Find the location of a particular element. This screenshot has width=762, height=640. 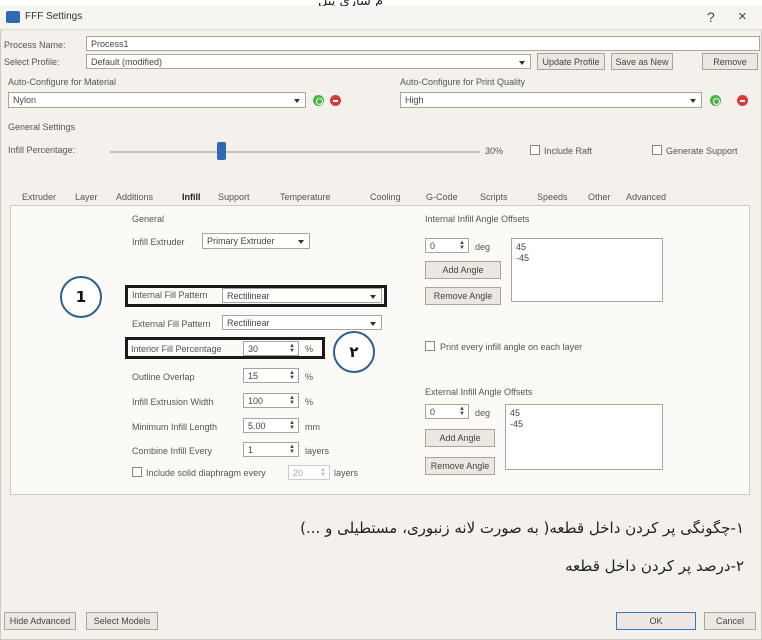

interior-percentage-unit: % is located at coordinates (309, 349).